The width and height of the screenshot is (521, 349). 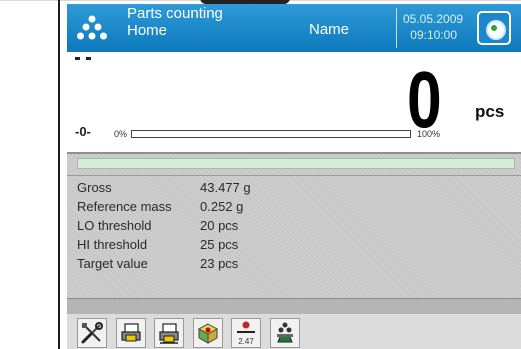 What do you see at coordinates (164, 187) in the screenshot?
I see `info-row-gross: Gross 43.477 g` at bounding box center [164, 187].